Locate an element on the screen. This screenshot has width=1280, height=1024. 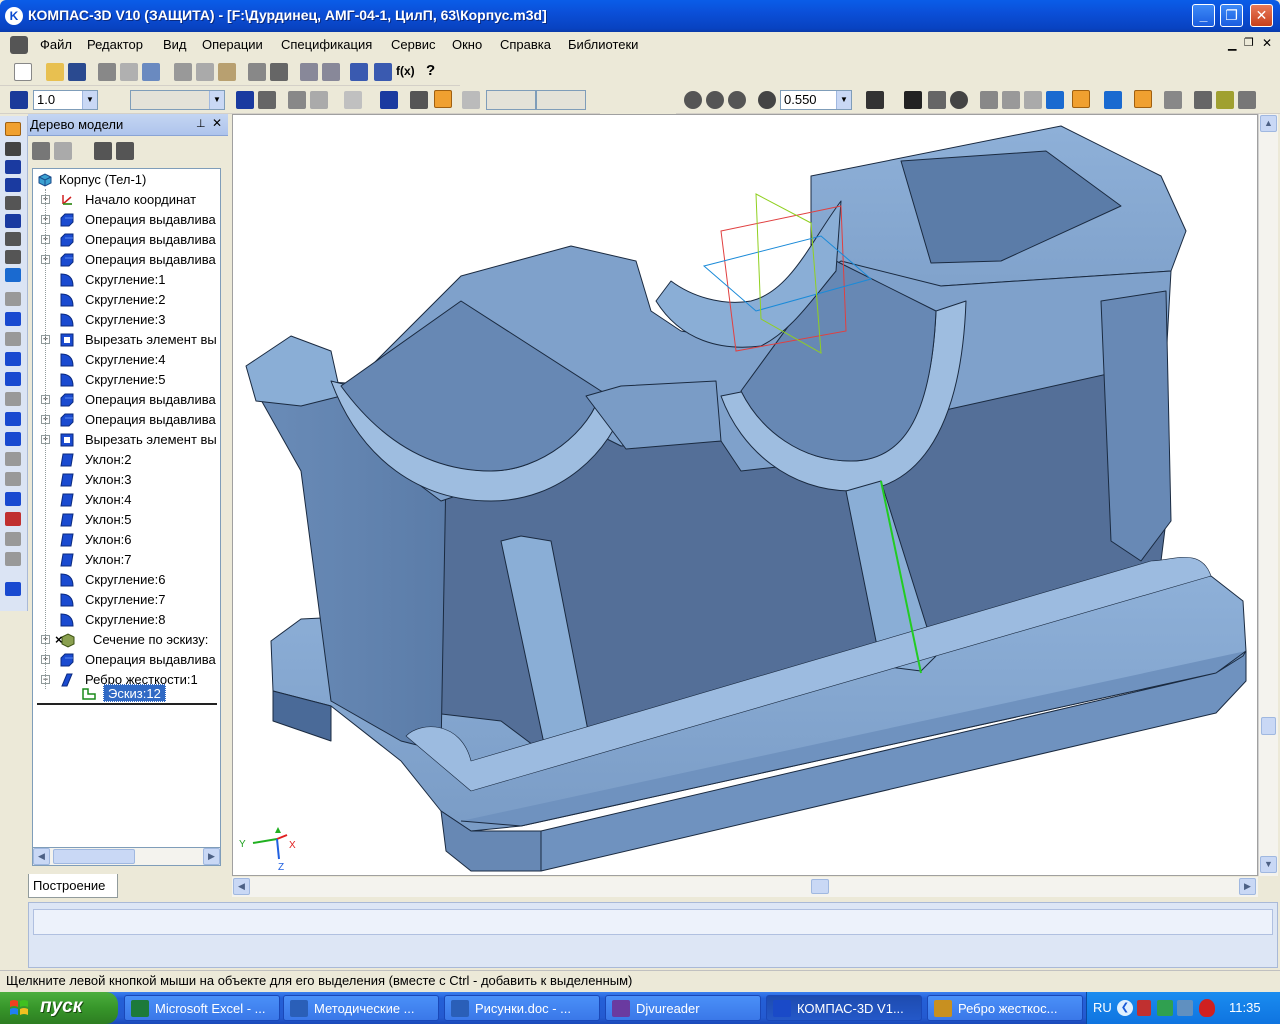
scroll-right-icon: ▶ is located at coordinates (1247, 886).